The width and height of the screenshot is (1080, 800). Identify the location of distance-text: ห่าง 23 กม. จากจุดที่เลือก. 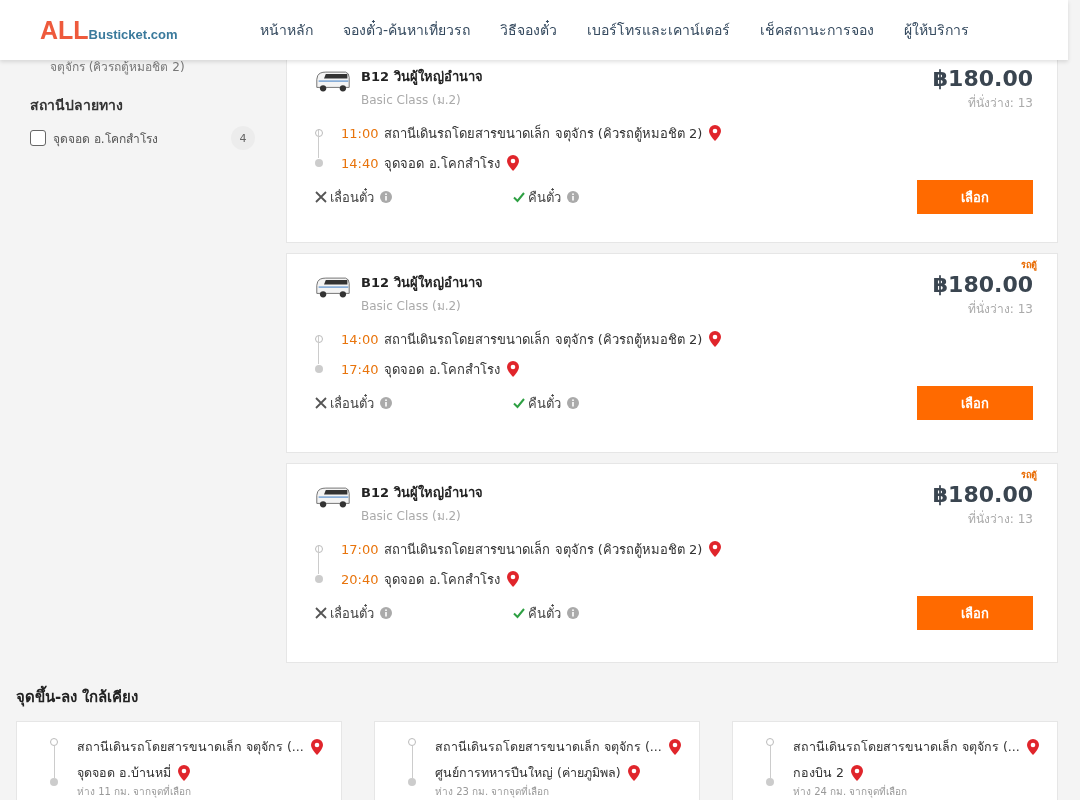
(493, 792).